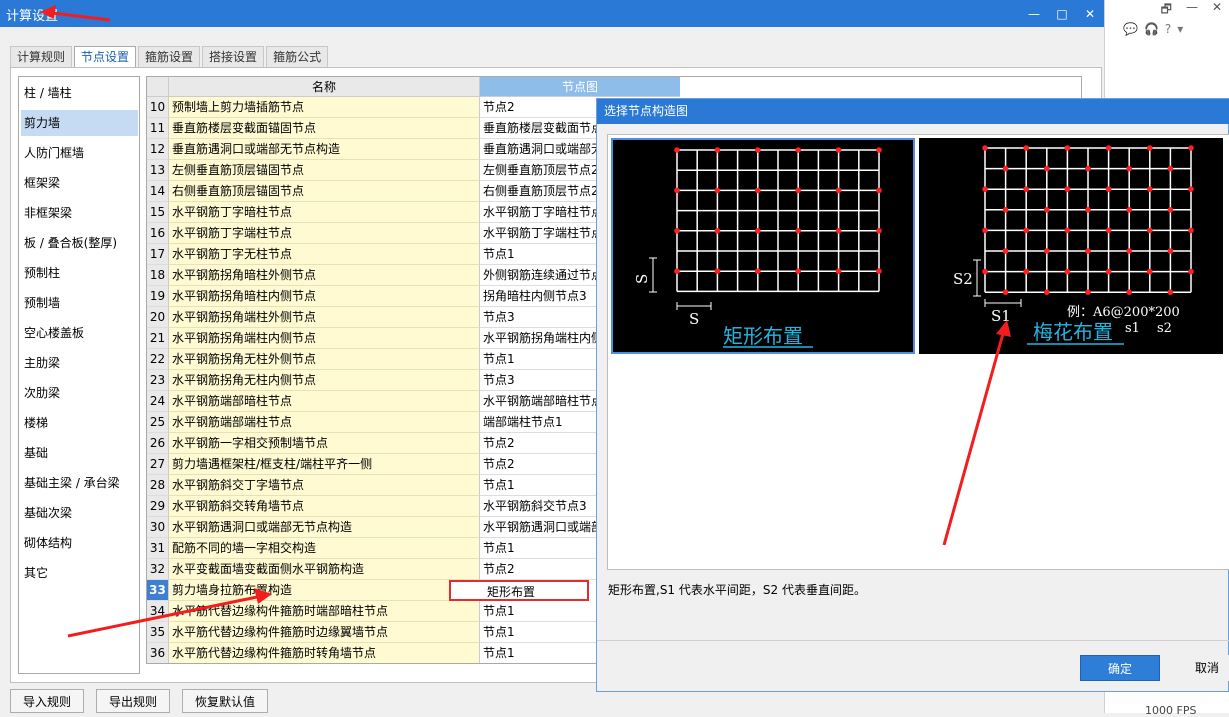 Image resolution: width=1229 pixels, height=717 pixels. I want to click on row-name: 水平钢筋拐角无柱外侧节点, so click(324, 359).